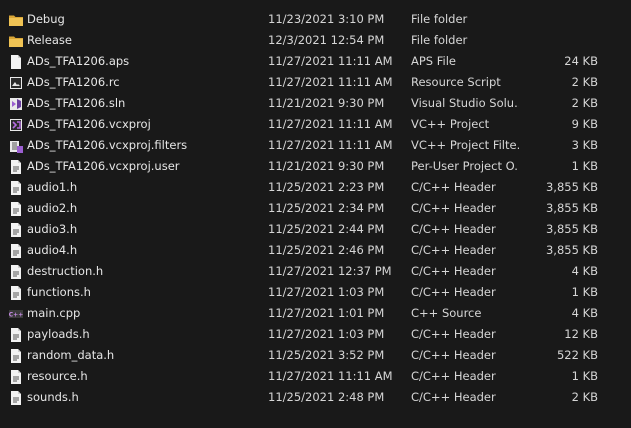  I want to click on file-name: ADs_TFA1206.vcxproj.user, so click(103, 166).